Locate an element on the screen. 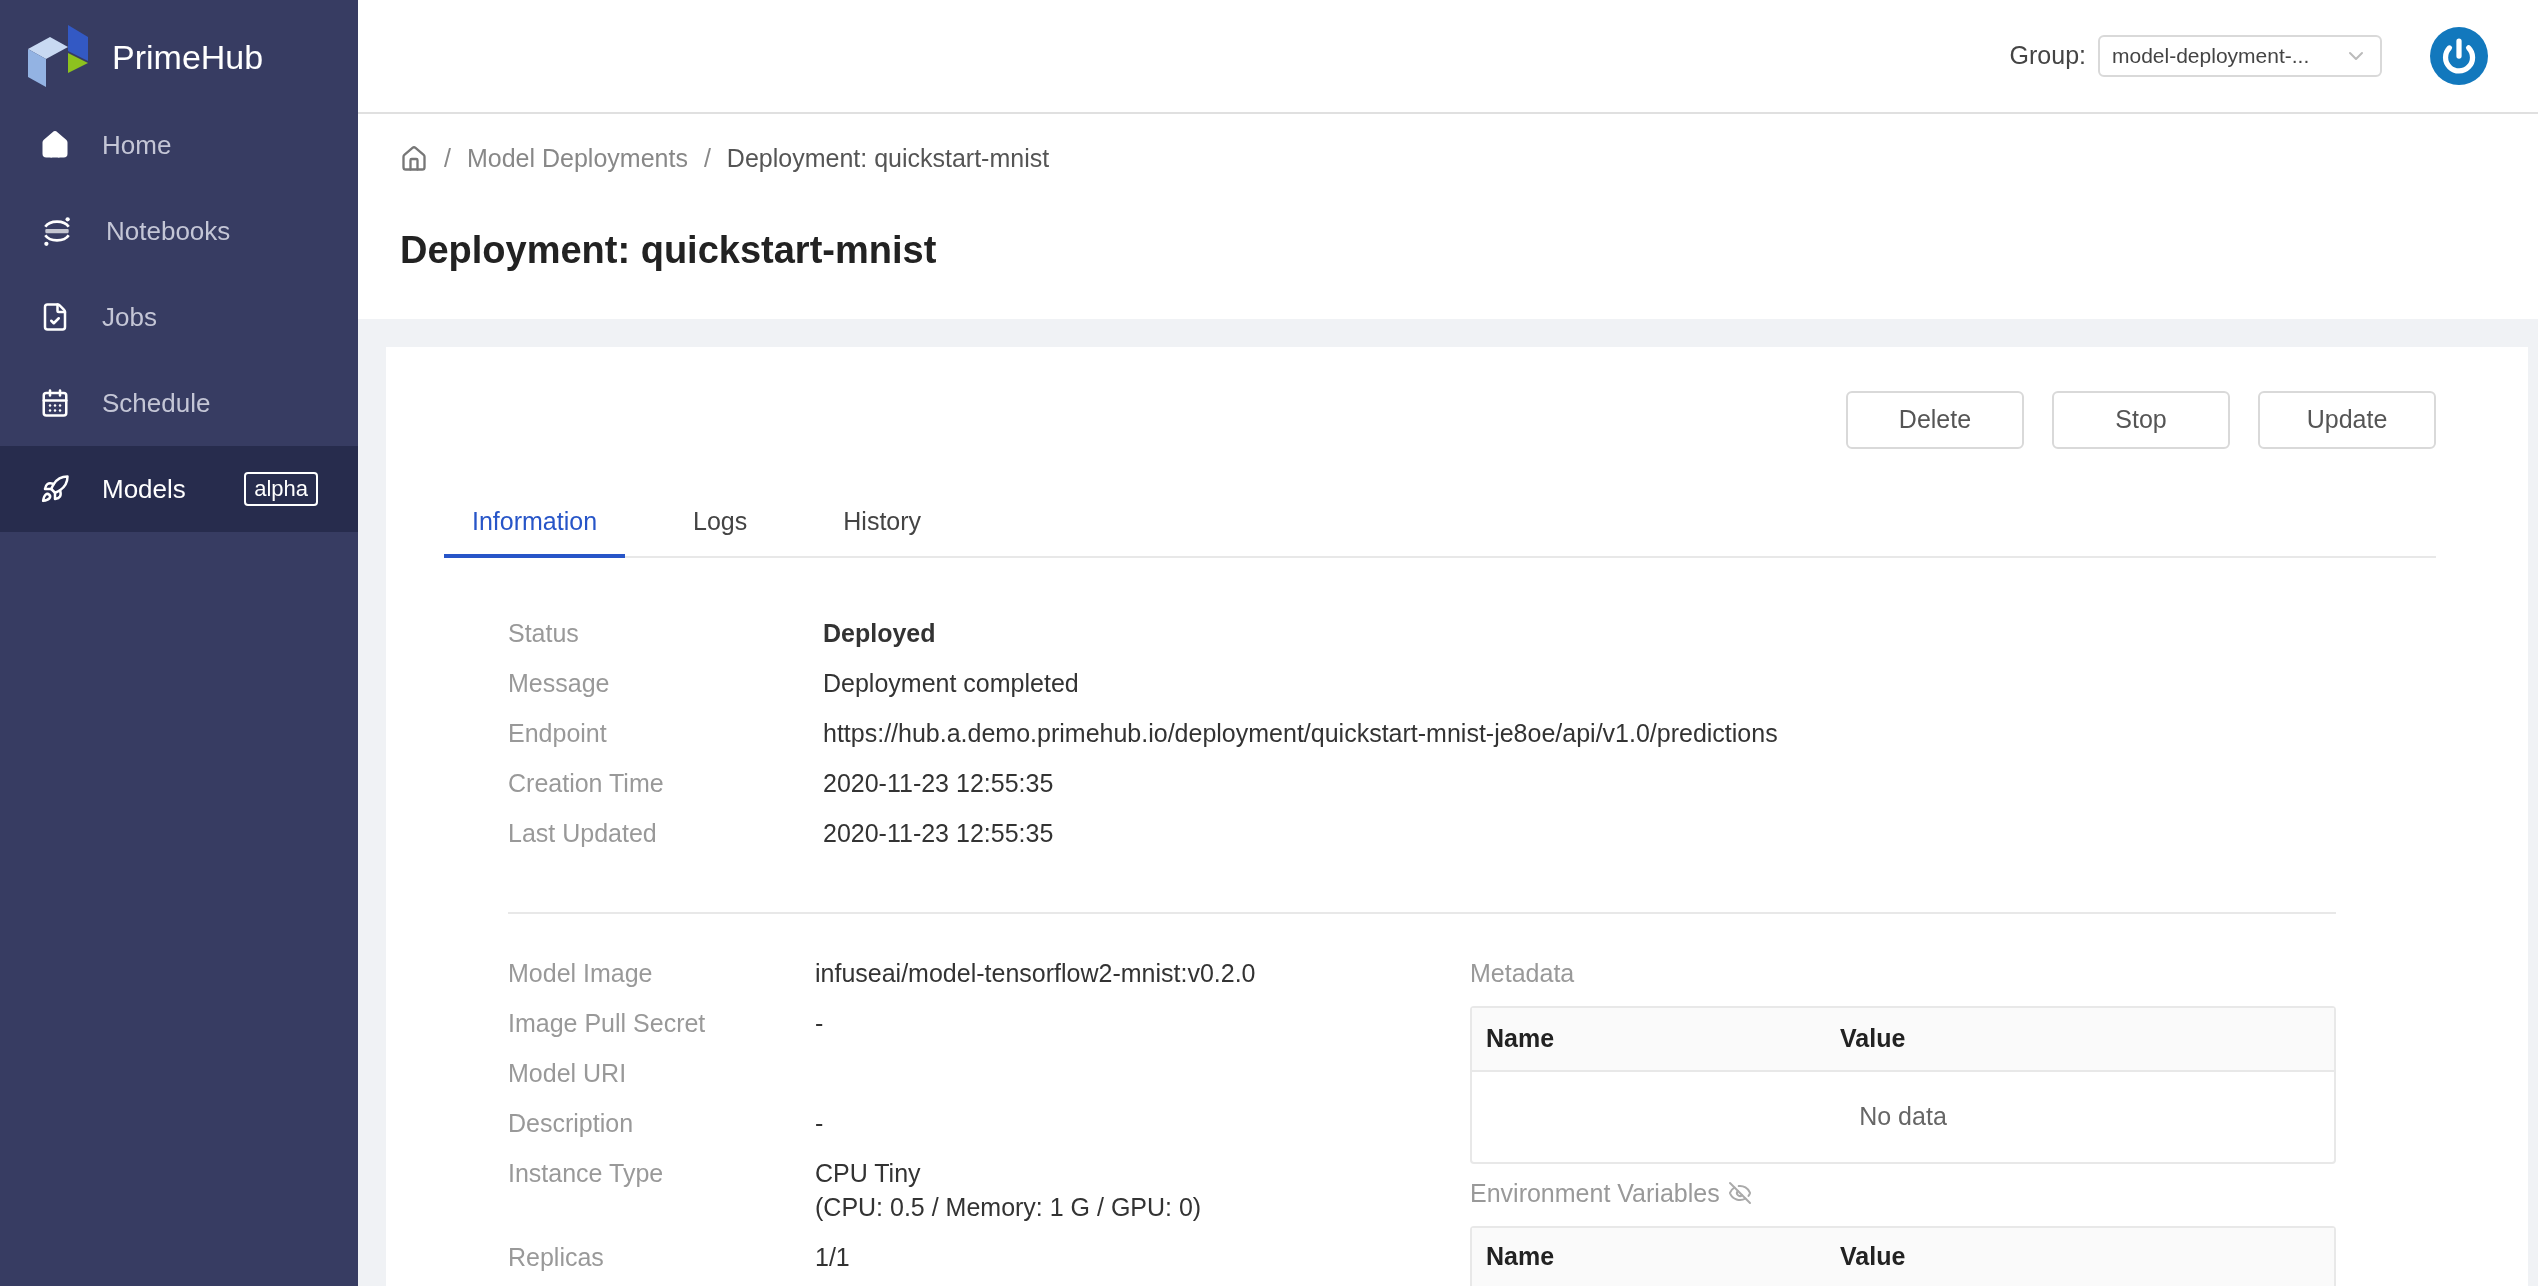  calendar-icon is located at coordinates (55, 403).